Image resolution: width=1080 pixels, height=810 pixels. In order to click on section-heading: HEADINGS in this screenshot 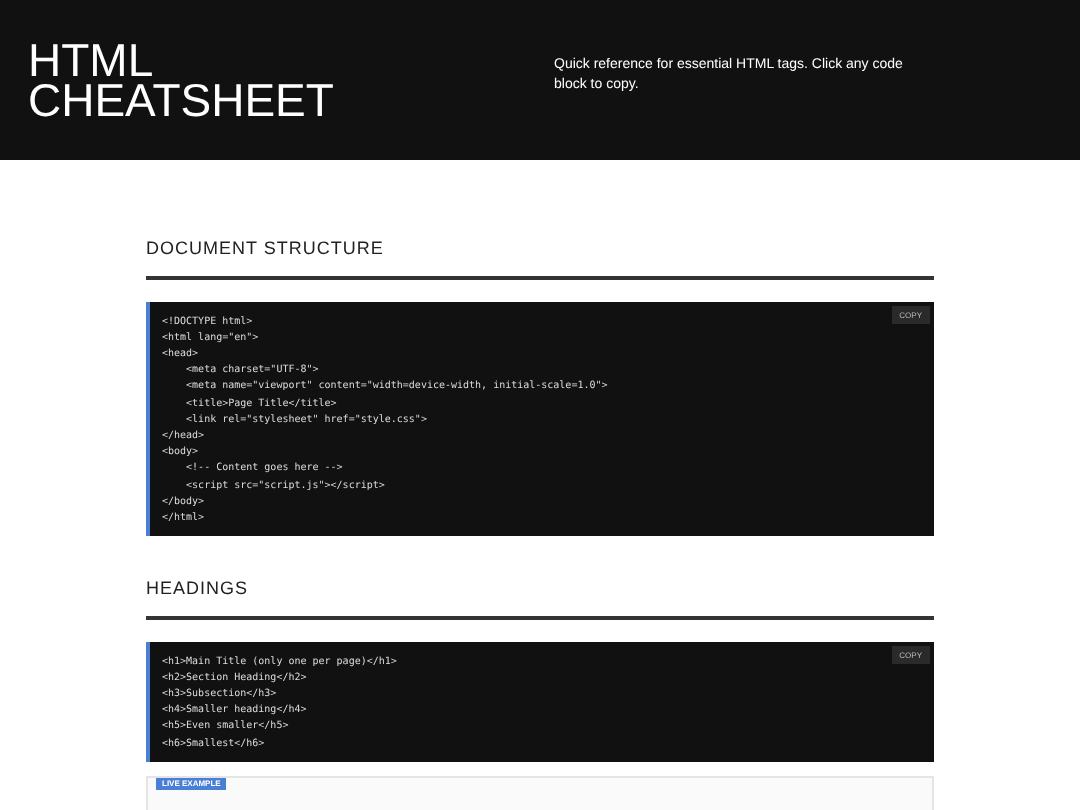, I will do `click(540, 598)`.